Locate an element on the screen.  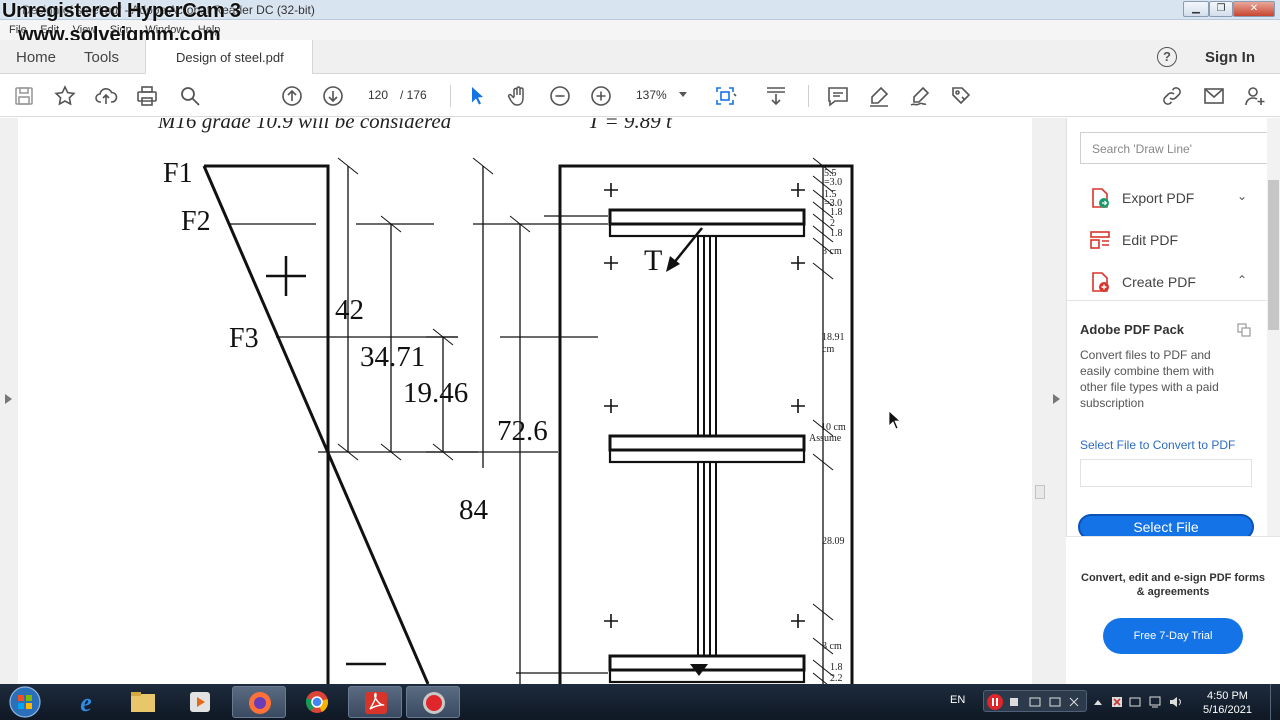
label-f1: F1 is located at coordinates (178, 173).